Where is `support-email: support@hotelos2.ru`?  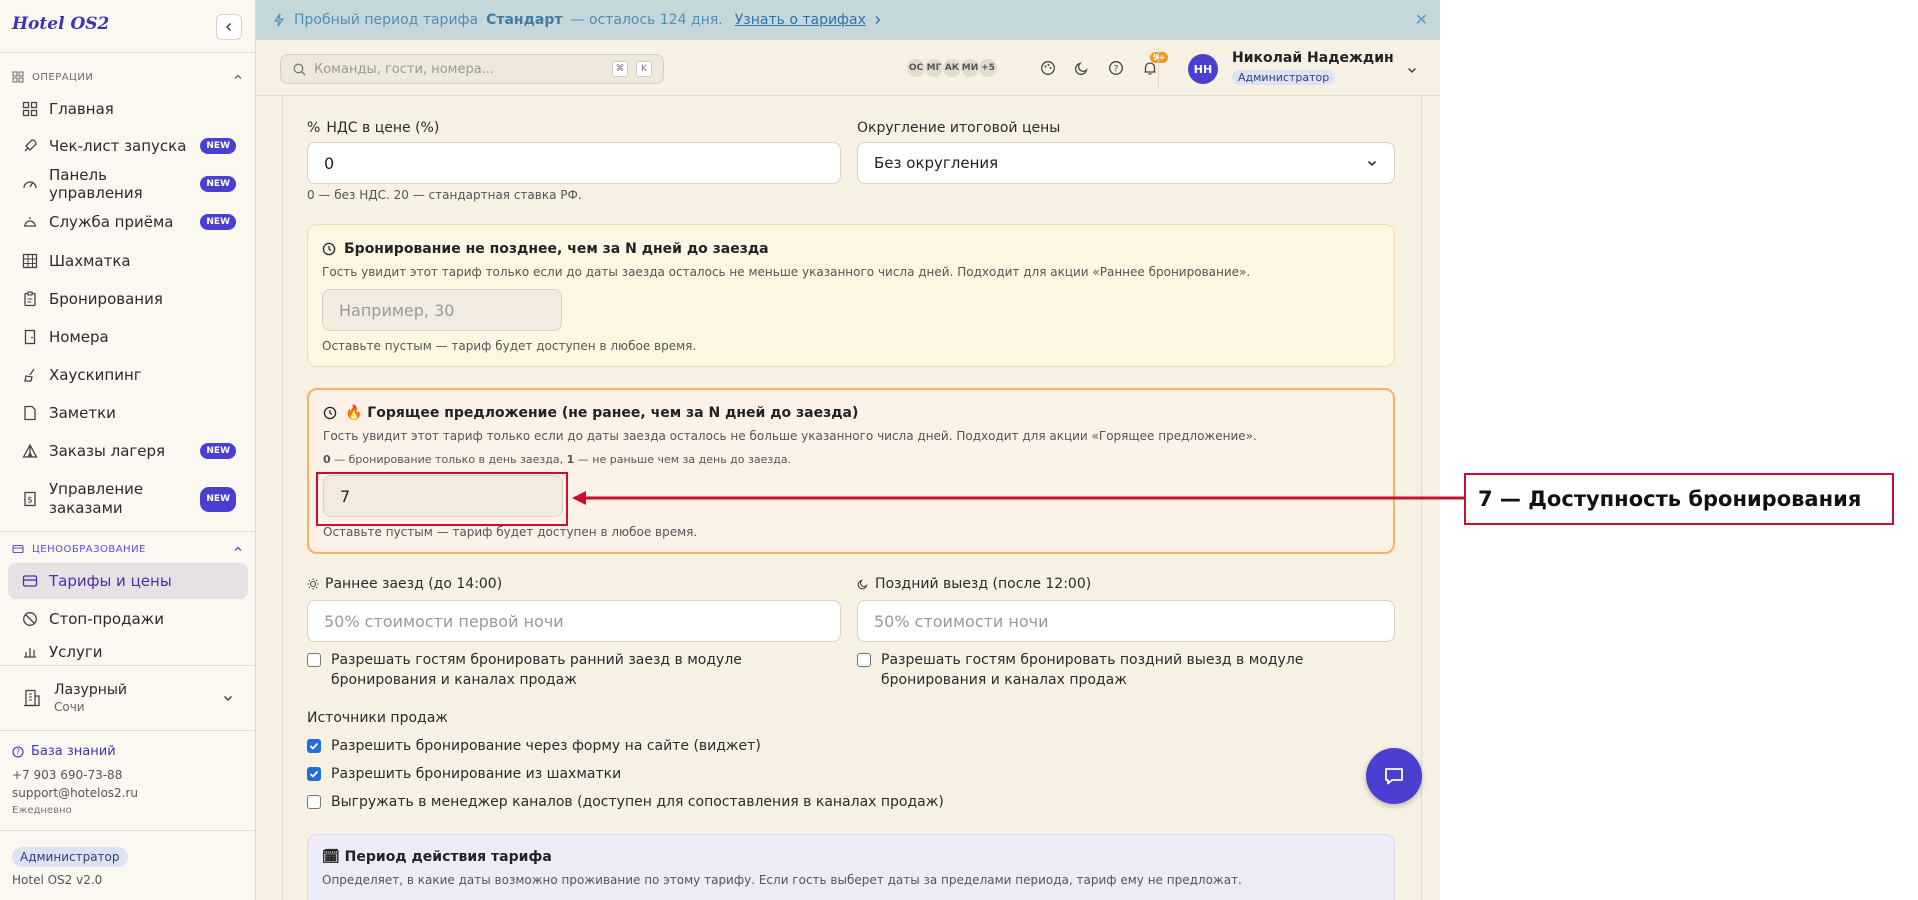
support-email: support@hotelos2.ru is located at coordinates (75, 793).